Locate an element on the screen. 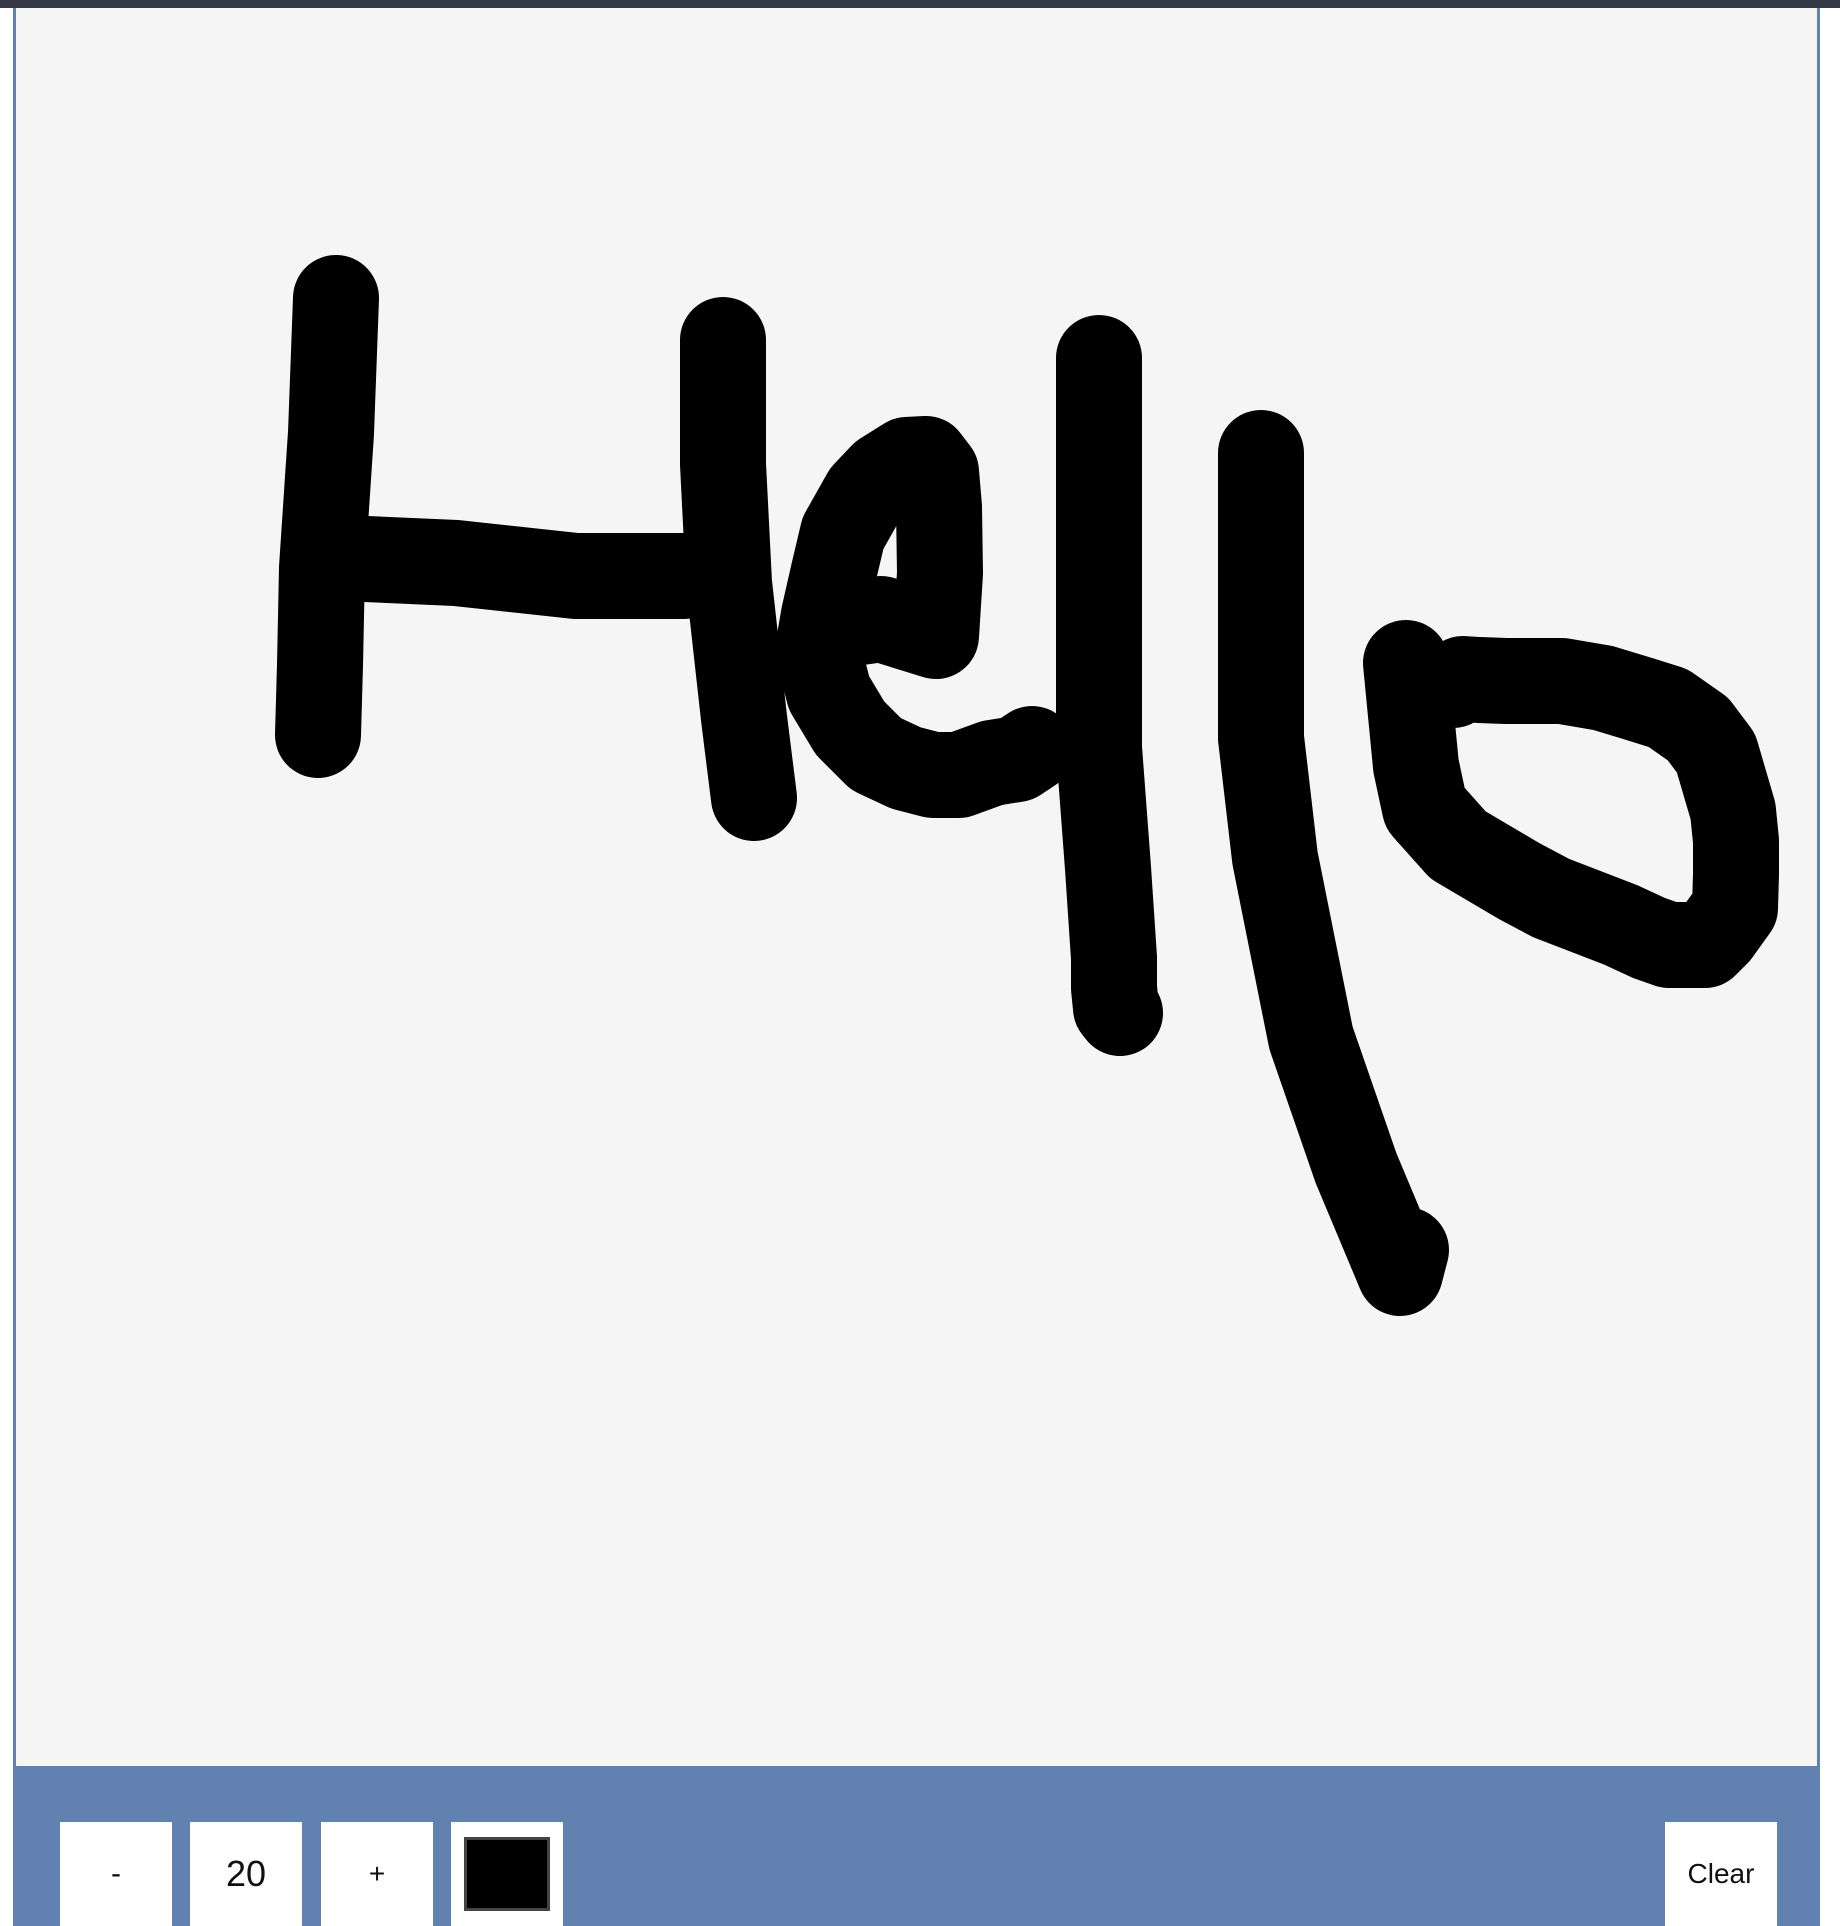 The image size is (1840, 1926). color-picker-button is located at coordinates (507, 1874).